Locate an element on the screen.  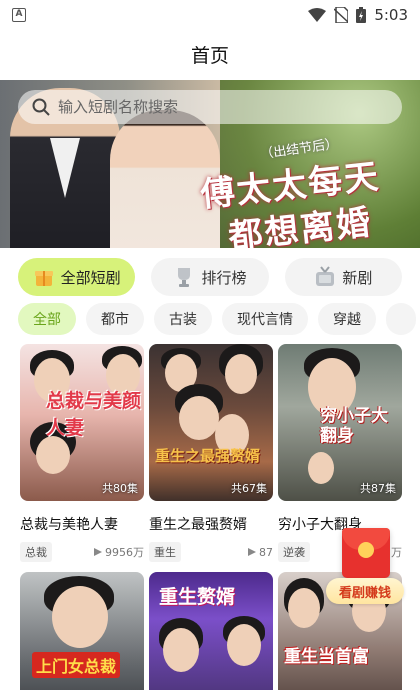
search-input is located at coordinates (208, 107).